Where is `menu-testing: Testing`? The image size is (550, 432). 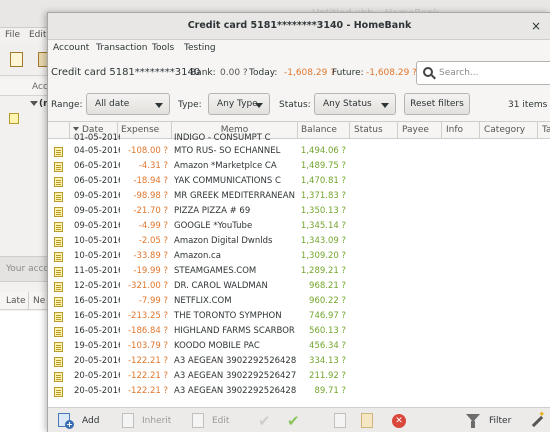
menu-testing: Testing is located at coordinates (200, 48).